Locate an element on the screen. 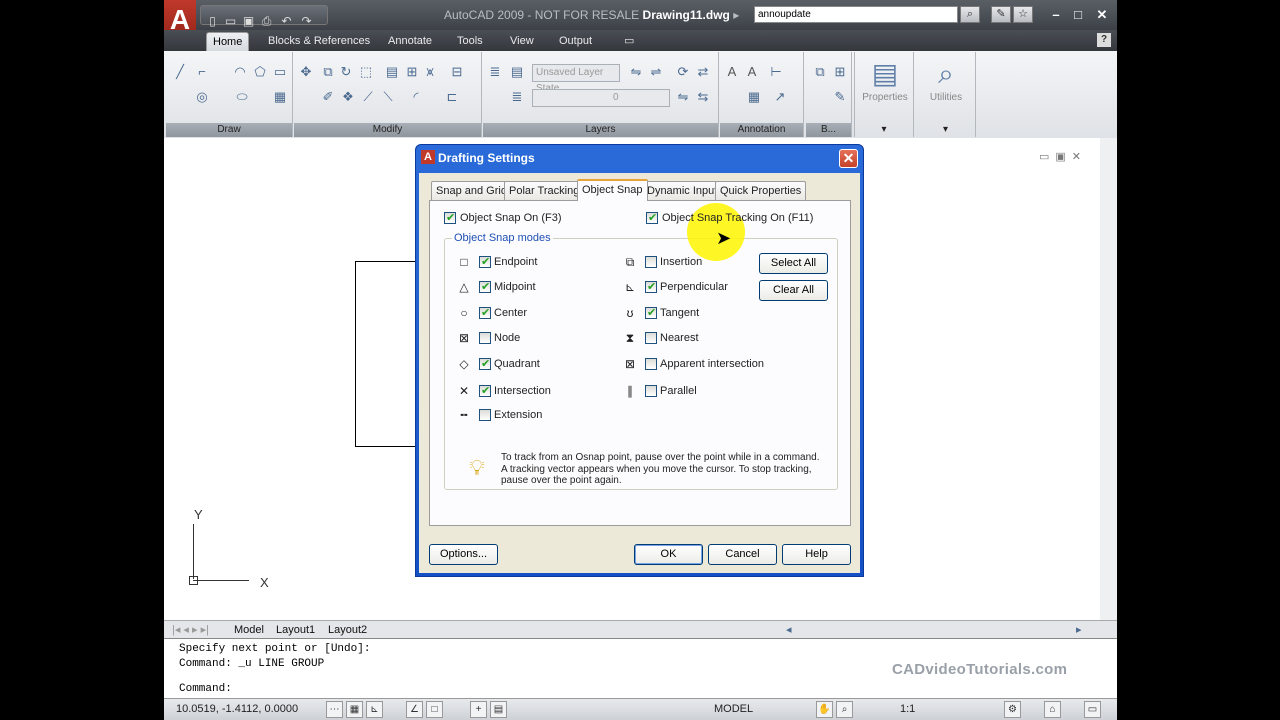 Image resolution: width=1280 pixels, height=720 pixels. clean-screen-icon: ▭ is located at coordinates (1092, 709).